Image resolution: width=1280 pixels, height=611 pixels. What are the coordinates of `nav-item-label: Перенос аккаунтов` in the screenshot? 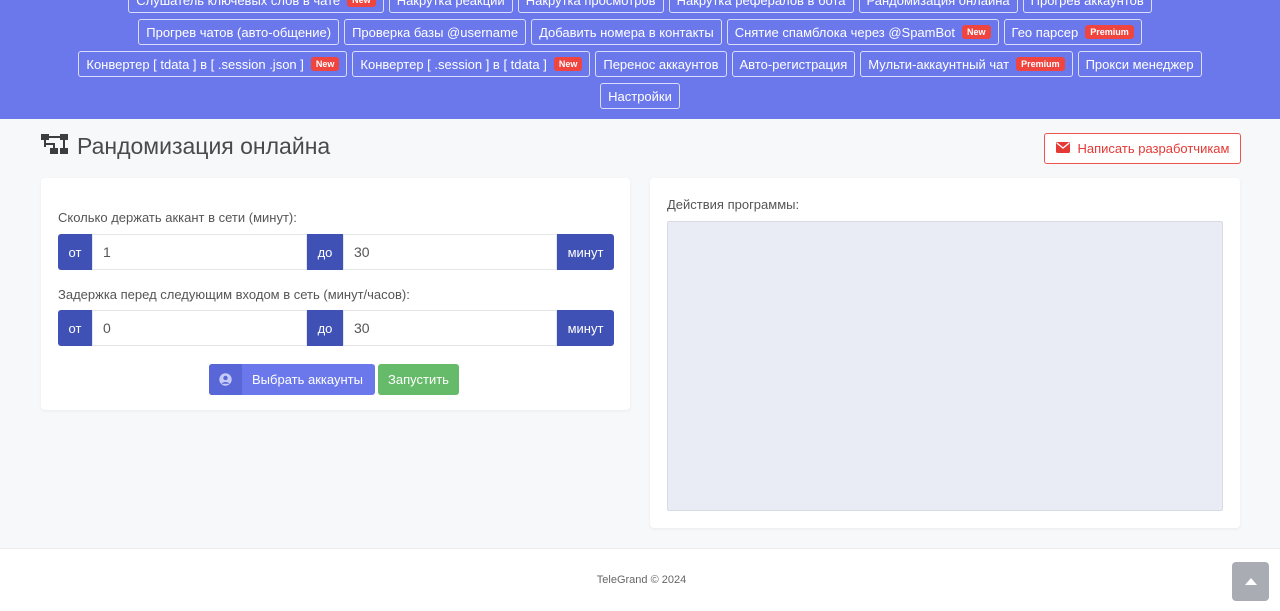 It's located at (661, 64).